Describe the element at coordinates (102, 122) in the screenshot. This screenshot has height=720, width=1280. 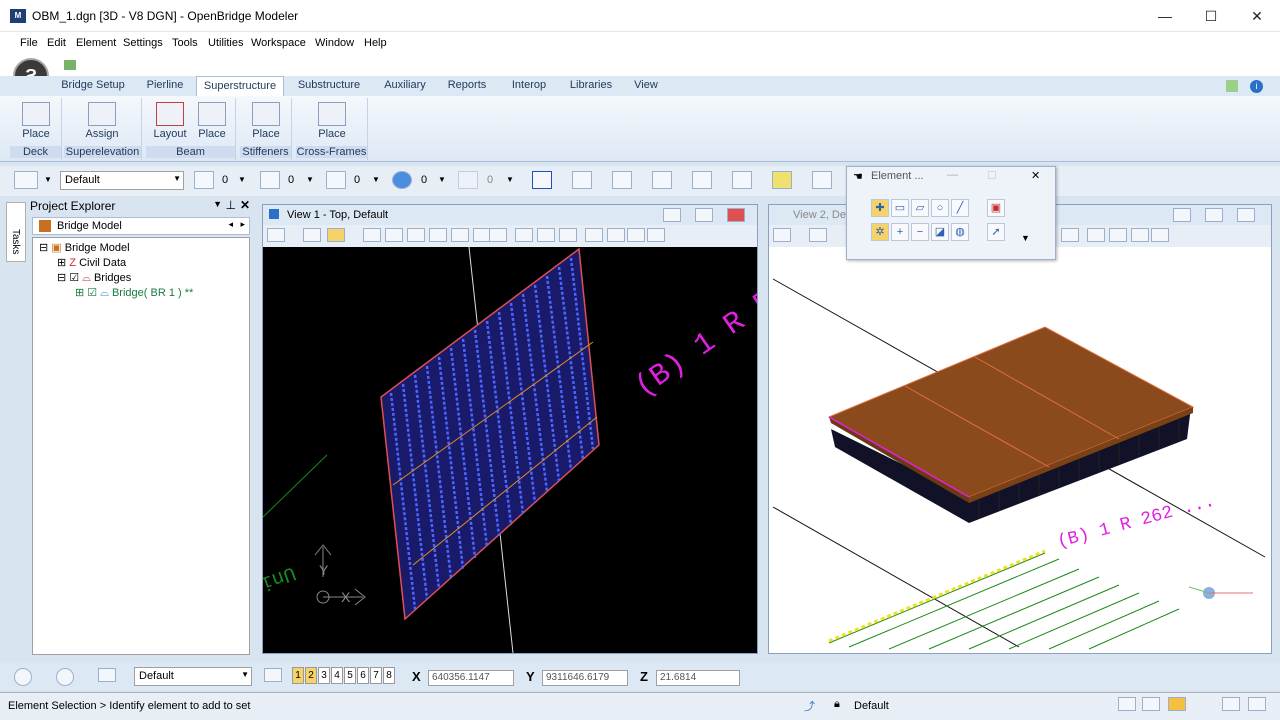
I see `assign-superelevation-button: Assign` at that location.